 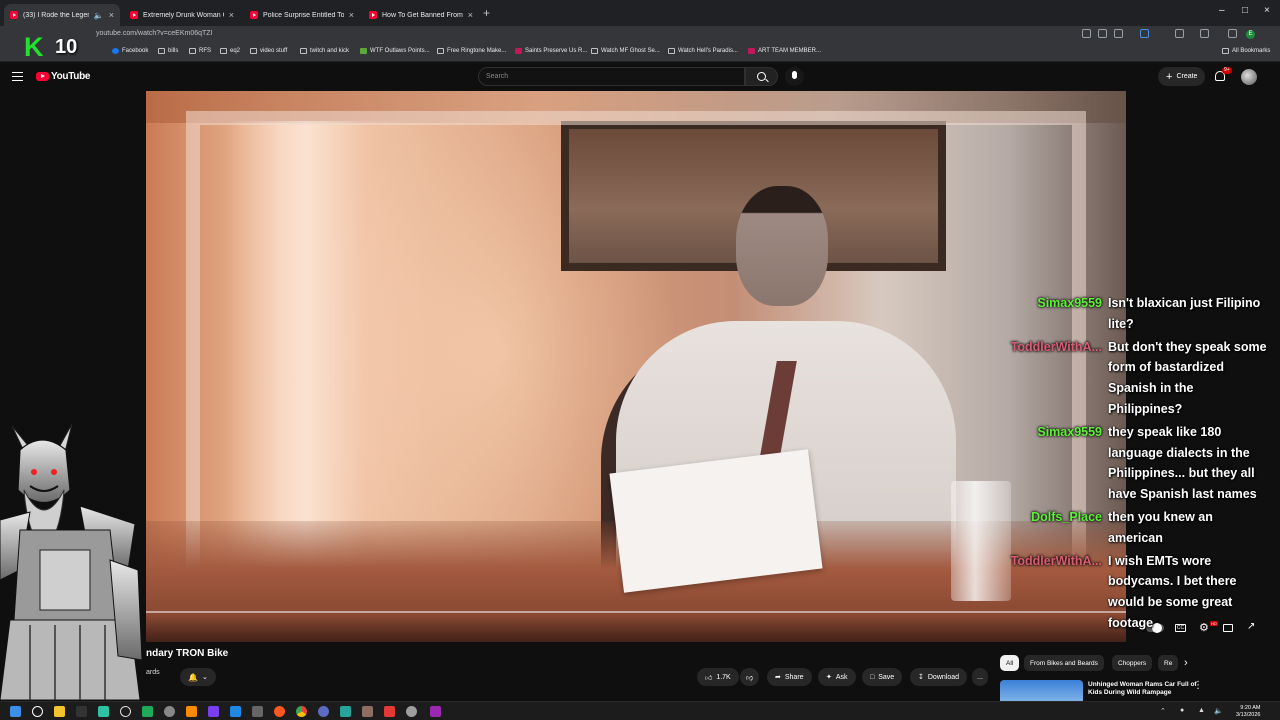 What do you see at coordinates (1168, 663) in the screenshot?
I see `chip-more: Re` at bounding box center [1168, 663].